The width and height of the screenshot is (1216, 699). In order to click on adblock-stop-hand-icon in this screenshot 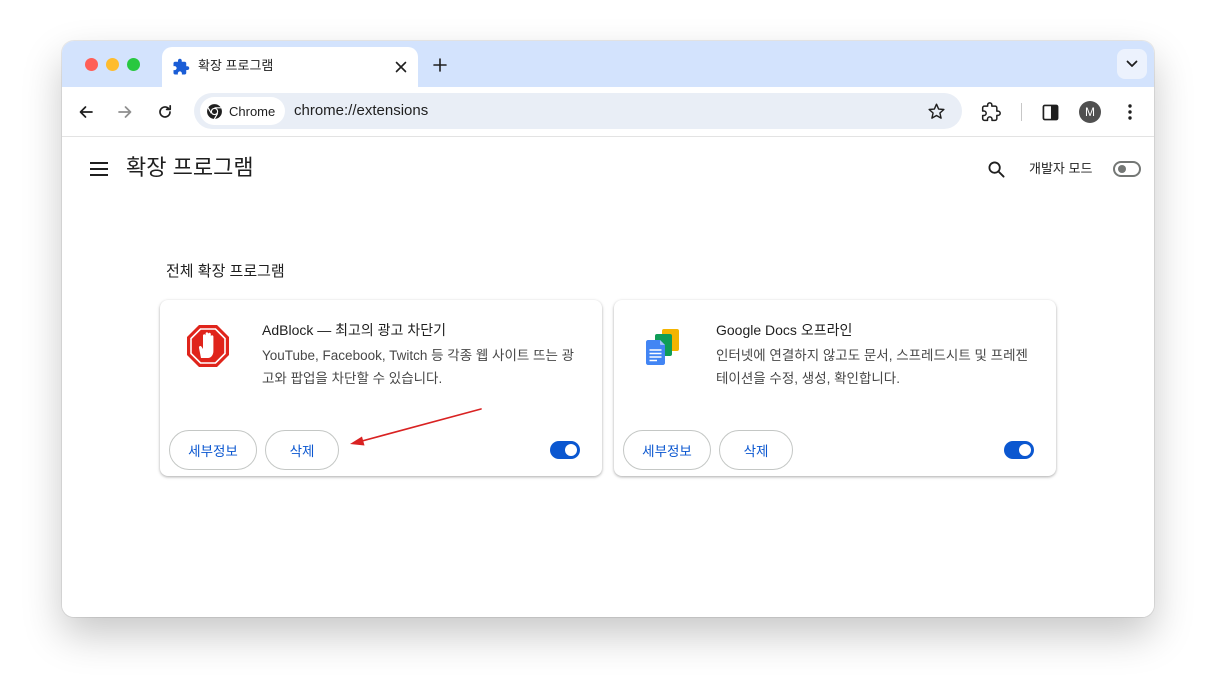, I will do `click(208, 346)`.